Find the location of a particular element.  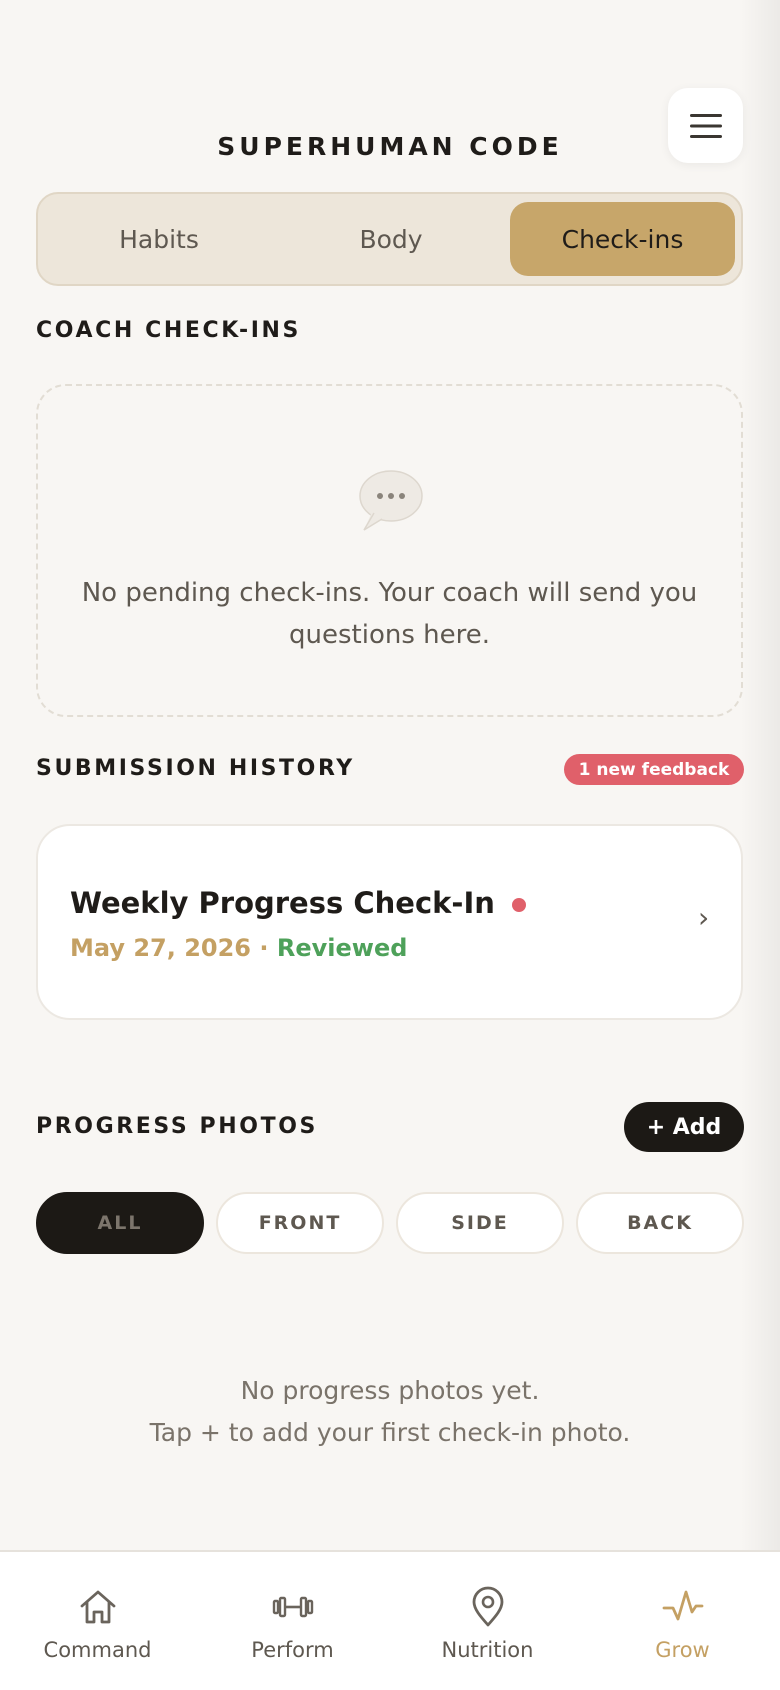

nav-perform: Perform is located at coordinates (292, 1621).